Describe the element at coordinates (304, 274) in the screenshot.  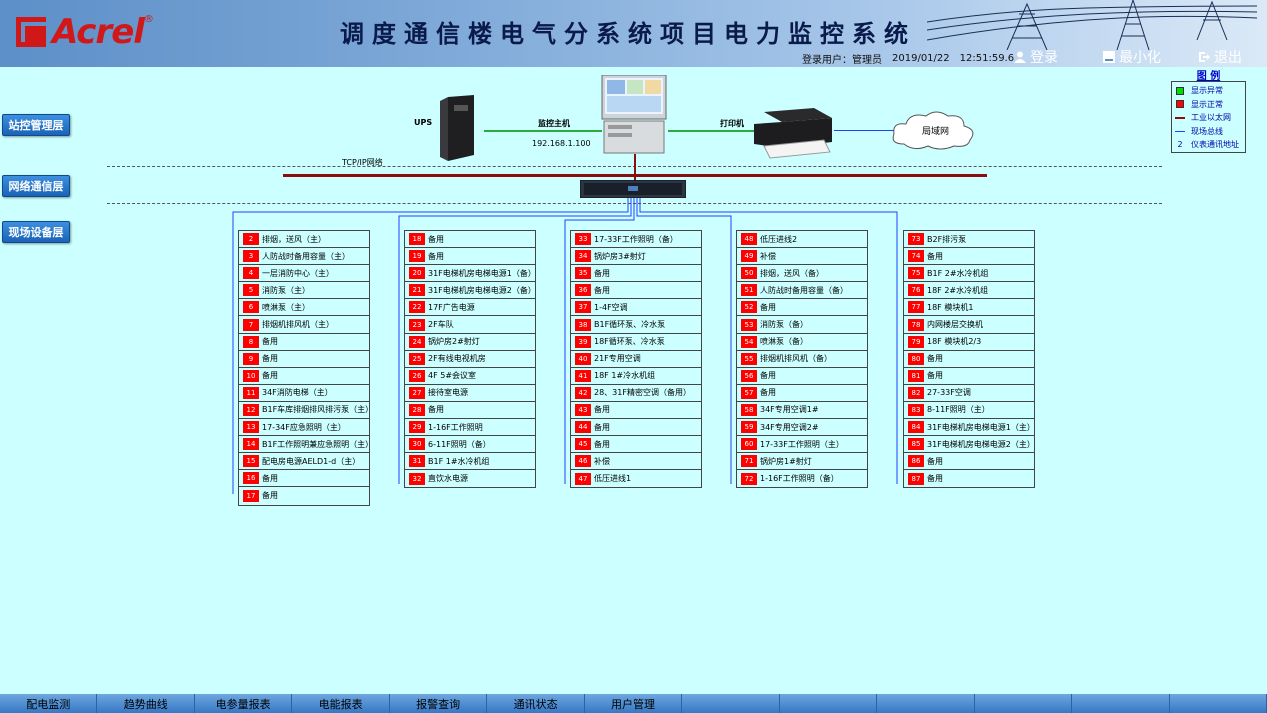
I see `device-row: 4 一层消防中心（主）` at that location.